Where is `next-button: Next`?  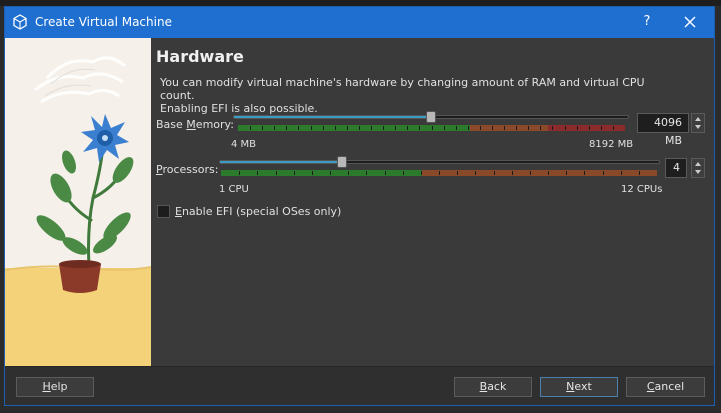
next-button: Next is located at coordinates (579, 387).